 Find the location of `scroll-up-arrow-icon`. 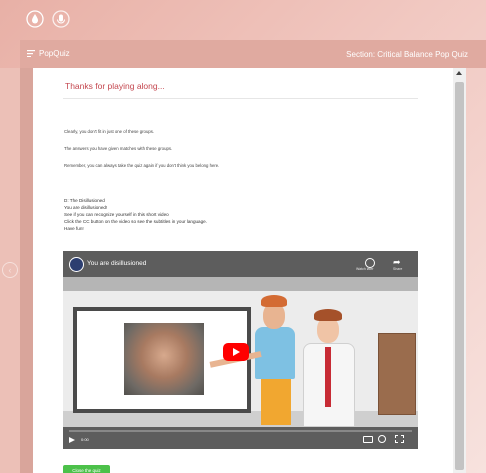

scroll-up-arrow-icon is located at coordinates (459, 73).